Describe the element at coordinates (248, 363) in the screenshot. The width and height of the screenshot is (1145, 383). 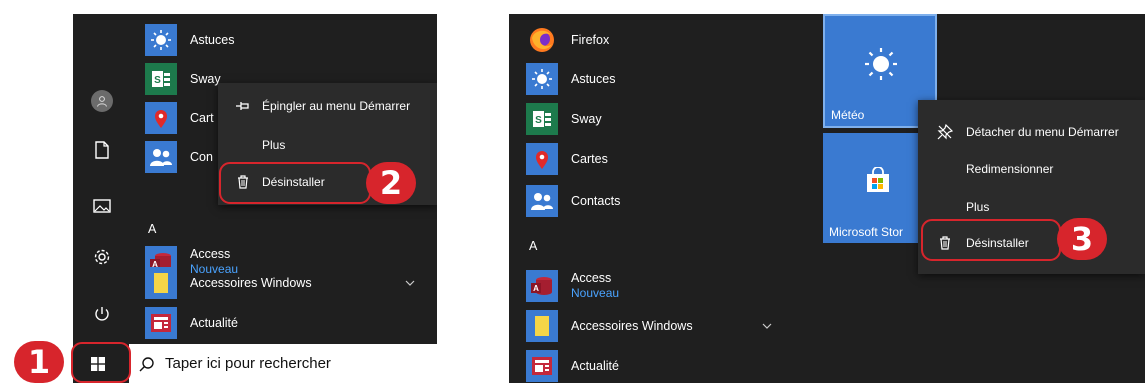
I see `search-placeholder: Taper ici pour rechercher` at that location.